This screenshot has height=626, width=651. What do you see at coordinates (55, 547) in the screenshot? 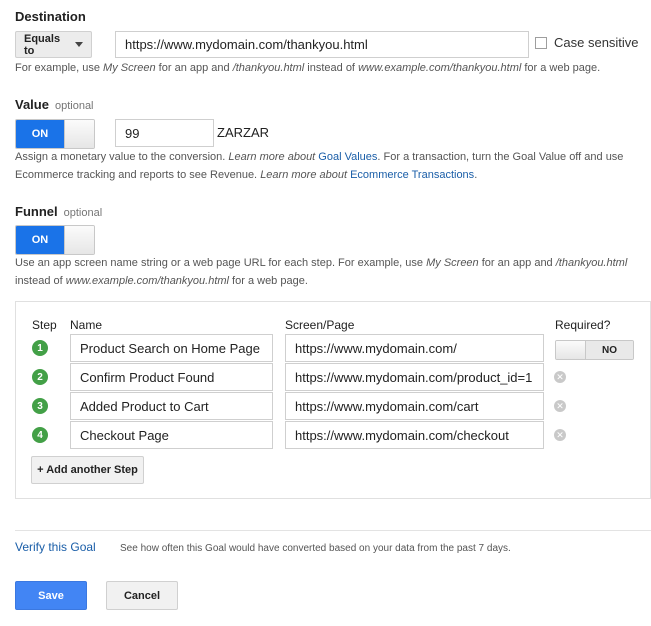
I see `verify-goal-link: Verify this Goal` at bounding box center [55, 547].